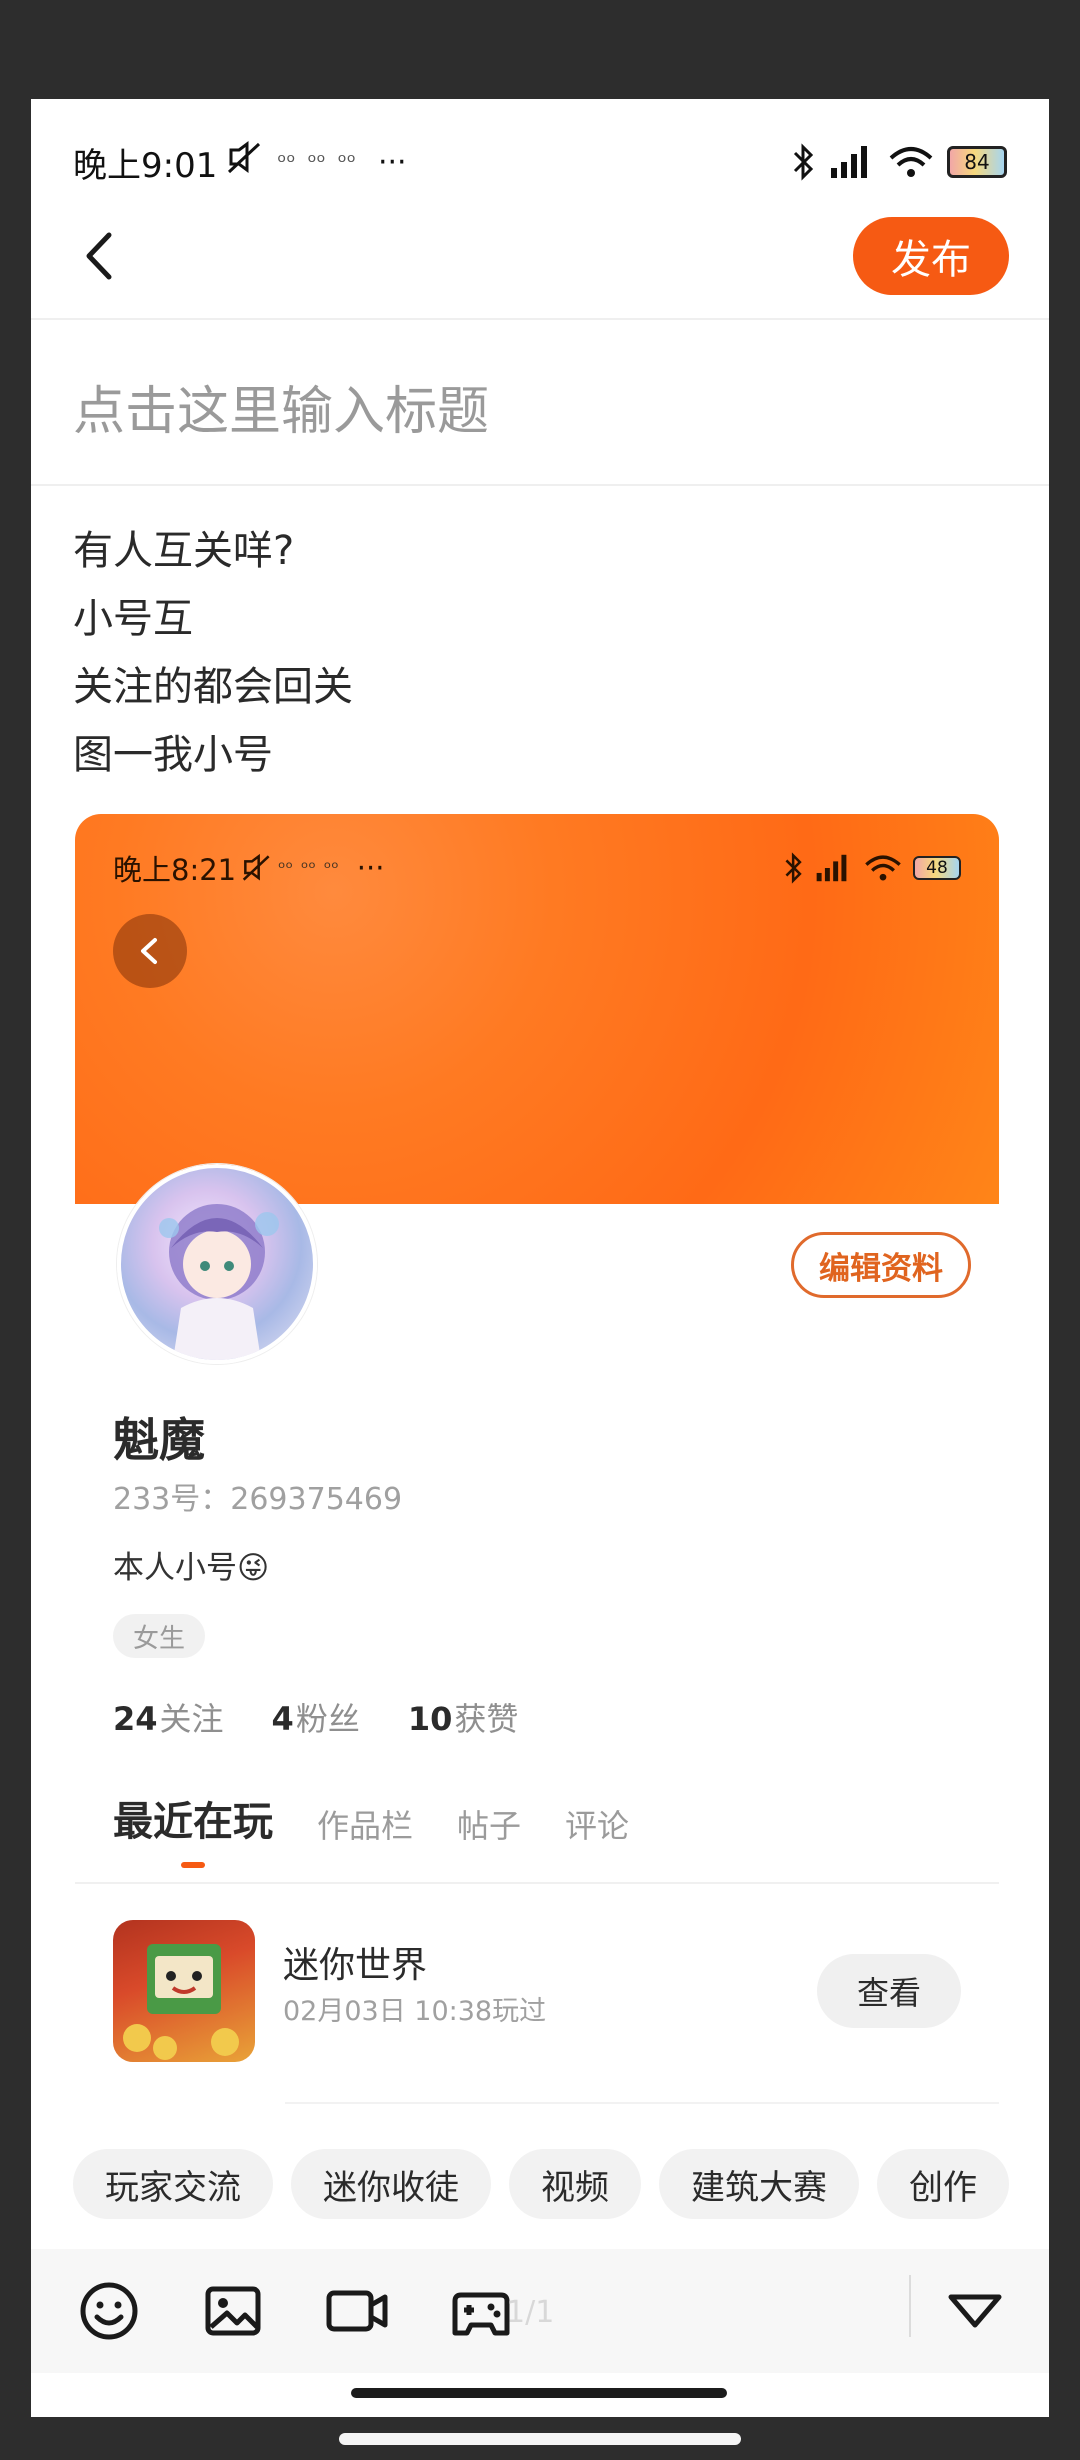 The image size is (1080, 2460). I want to click on embedded-status-right: 48, so click(872, 868).